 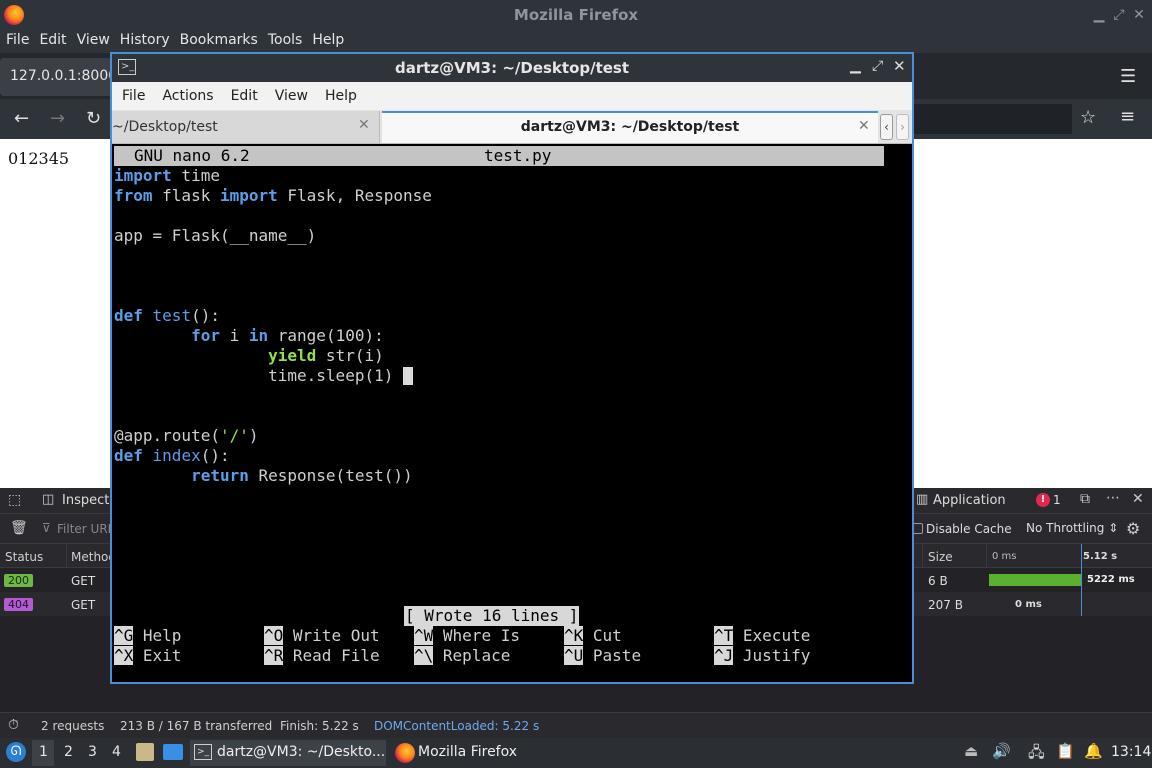 I want to click on more-options-icon: ⋯, so click(x=1113, y=498).